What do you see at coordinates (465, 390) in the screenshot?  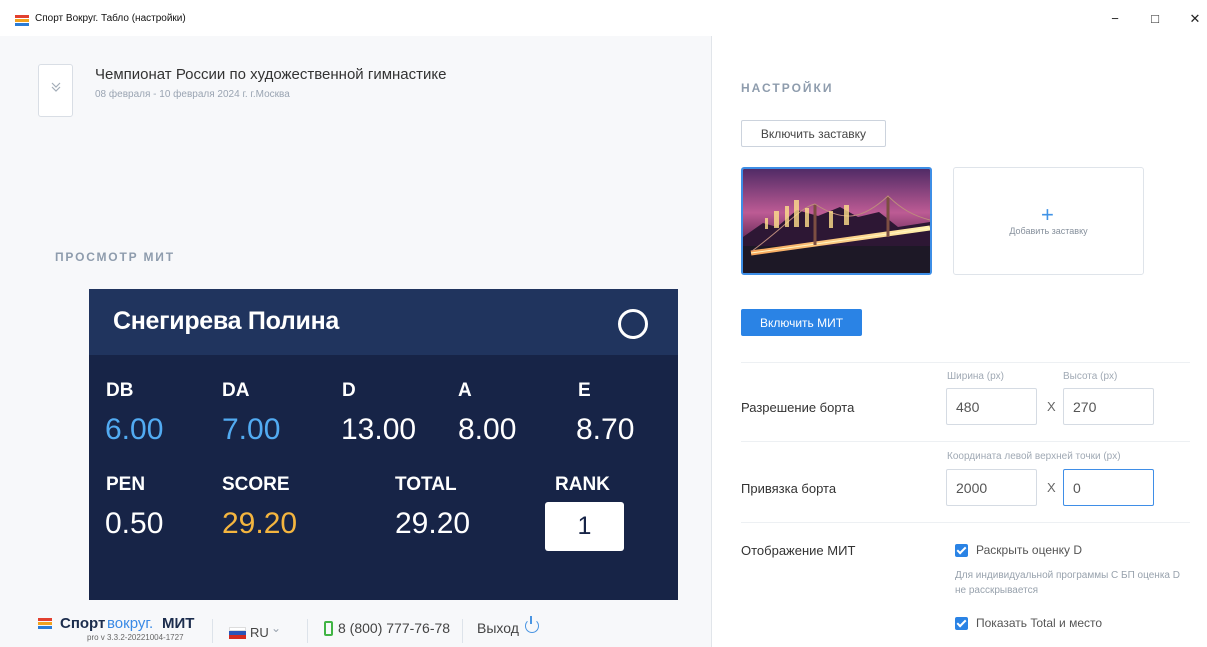 I see `a-label: A` at bounding box center [465, 390].